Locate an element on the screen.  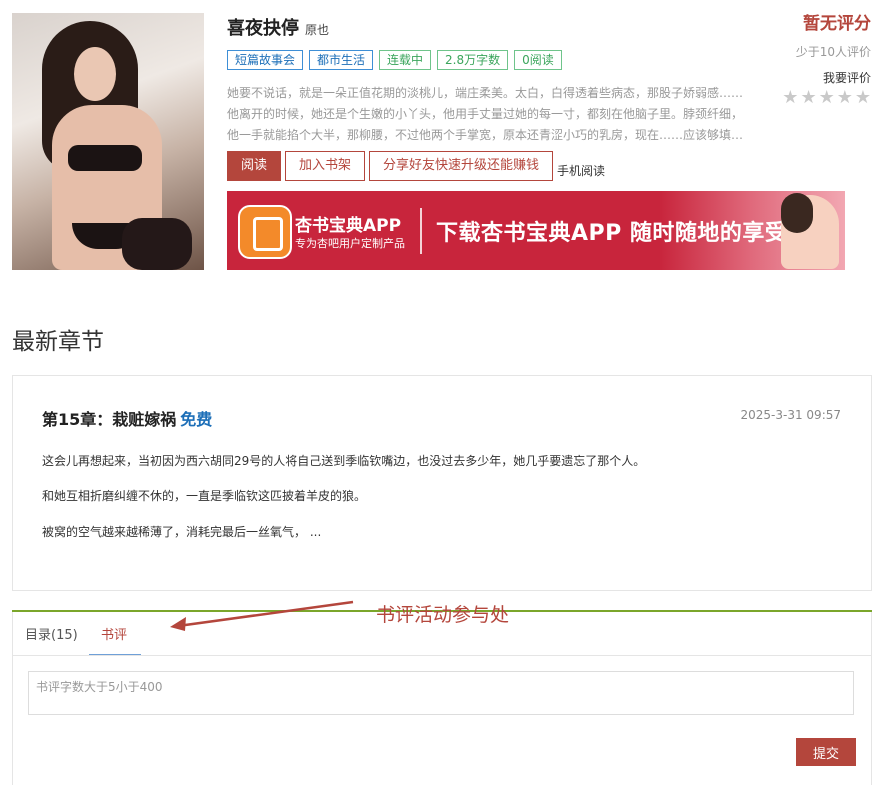
mobile-read-link: 手机阅读 is located at coordinates (581, 170).